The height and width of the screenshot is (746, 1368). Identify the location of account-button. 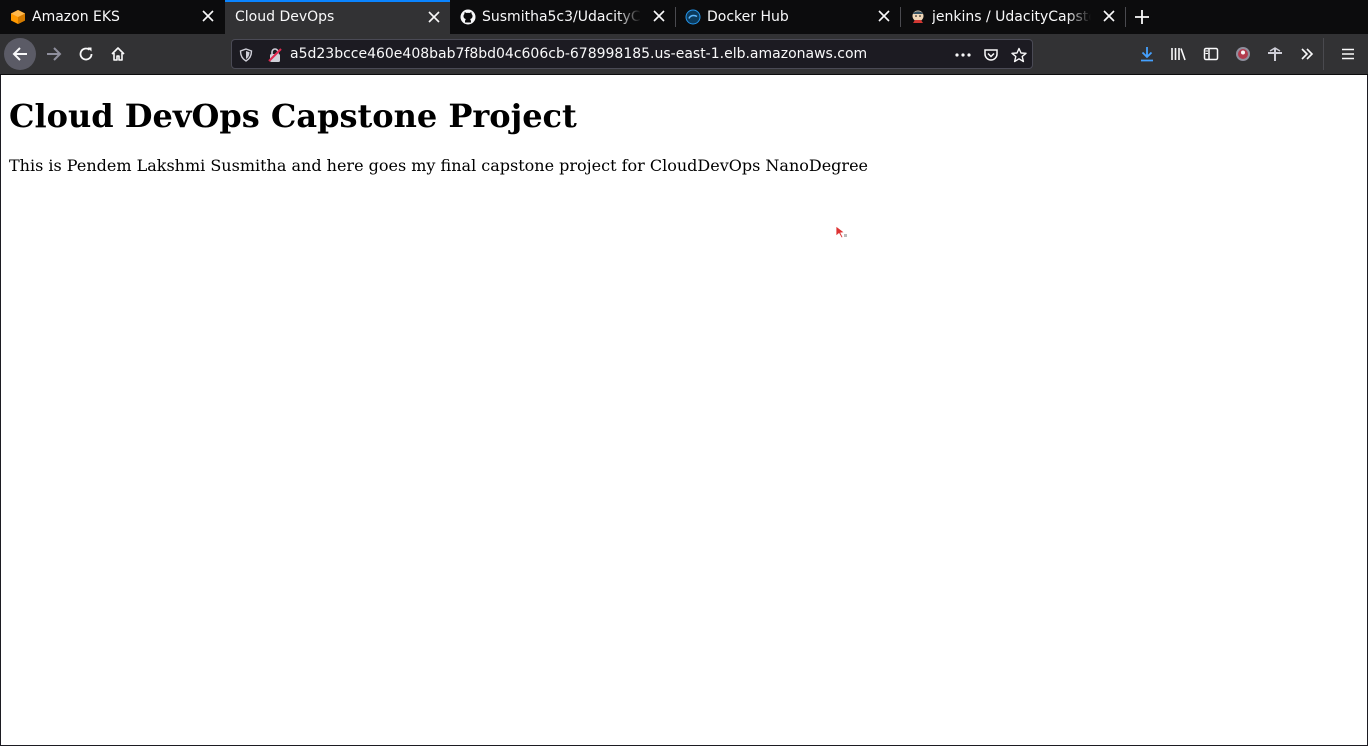
(1243, 54).